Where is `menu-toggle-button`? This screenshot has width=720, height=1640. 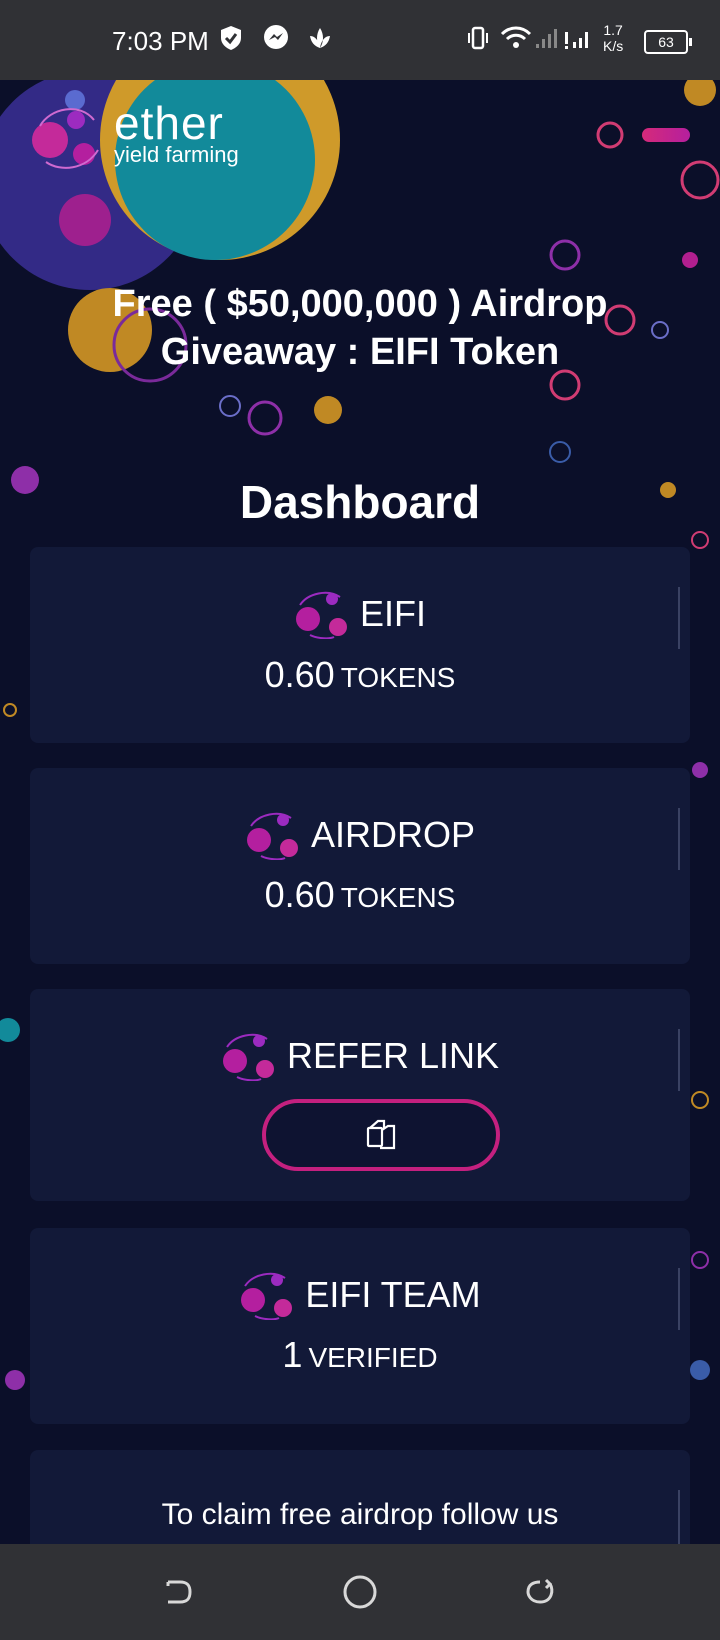 menu-toggle-button is located at coordinates (666, 135).